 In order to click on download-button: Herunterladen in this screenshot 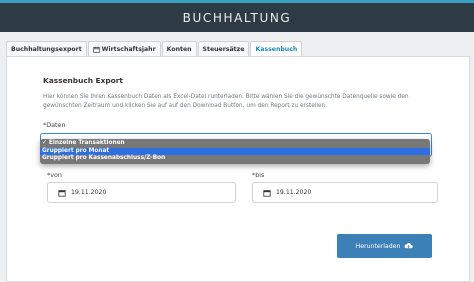, I will do `click(384, 246)`.